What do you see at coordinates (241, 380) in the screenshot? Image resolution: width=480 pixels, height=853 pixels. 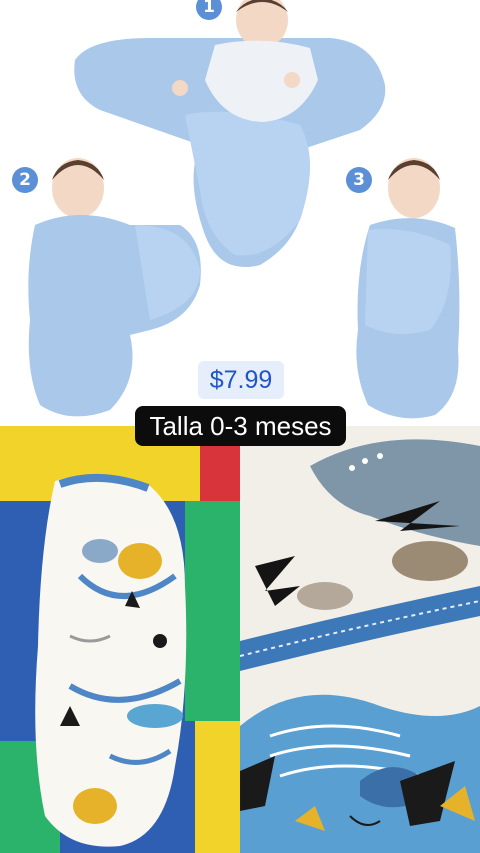 I see `price-tag: $7.99` at bounding box center [241, 380].